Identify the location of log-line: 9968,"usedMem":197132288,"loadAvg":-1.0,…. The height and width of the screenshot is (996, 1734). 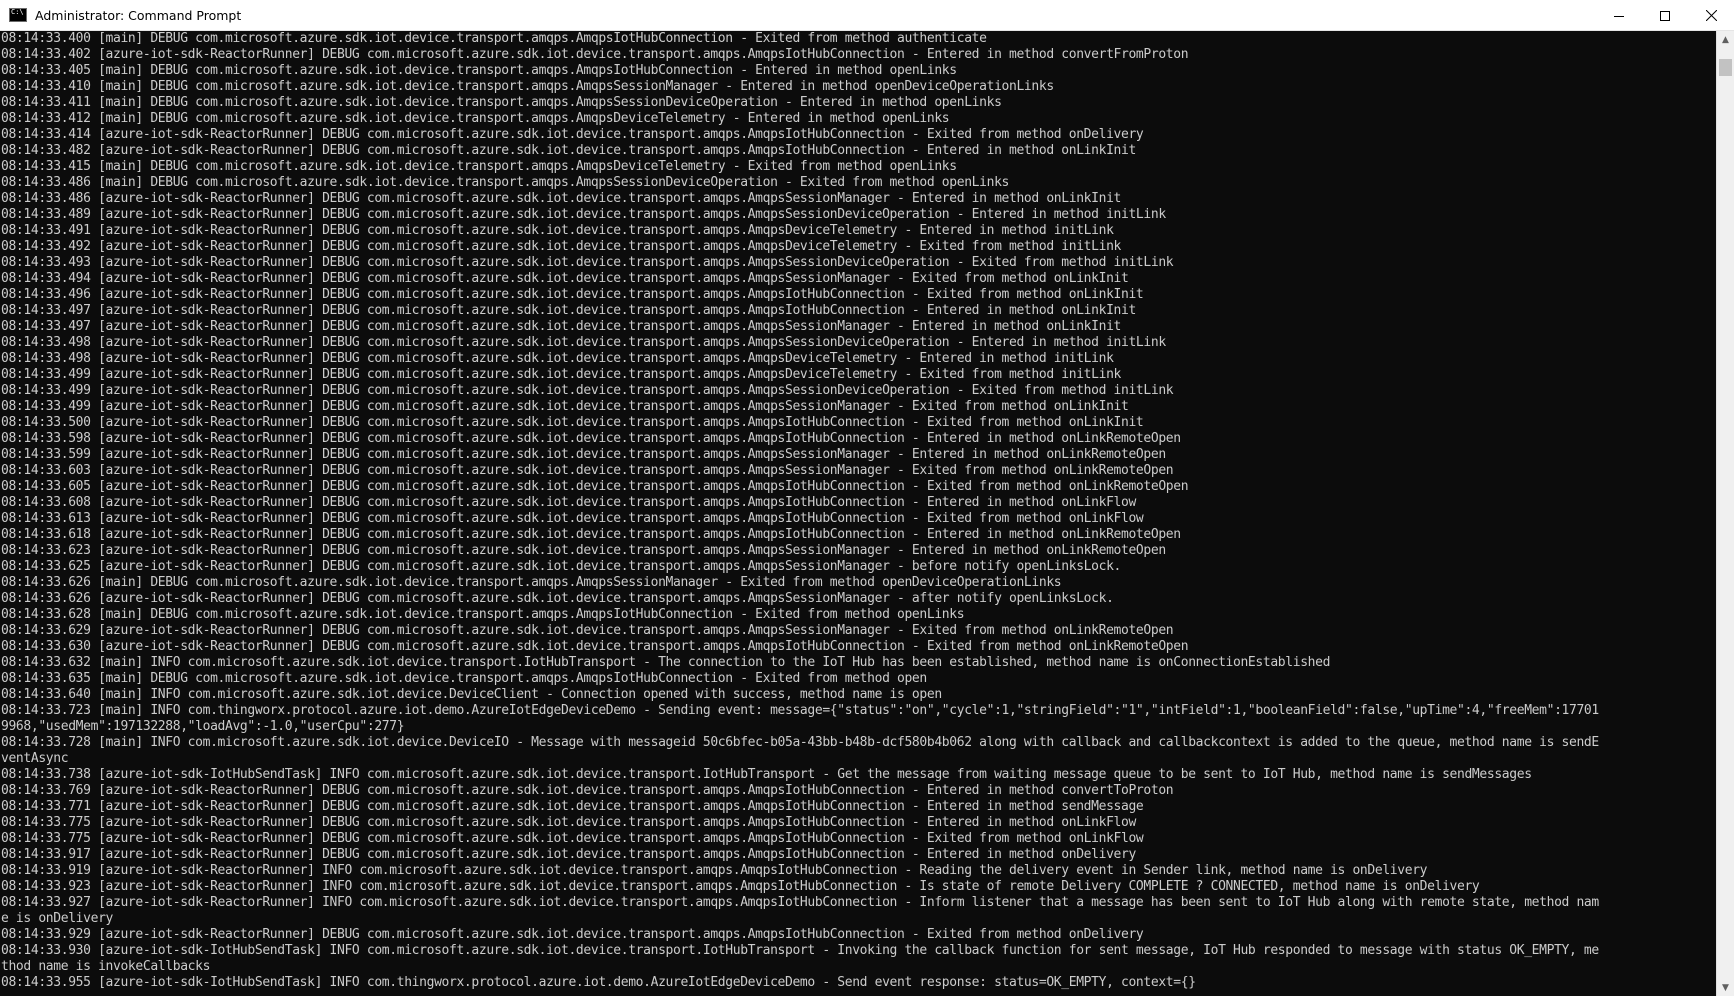
(203, 726).